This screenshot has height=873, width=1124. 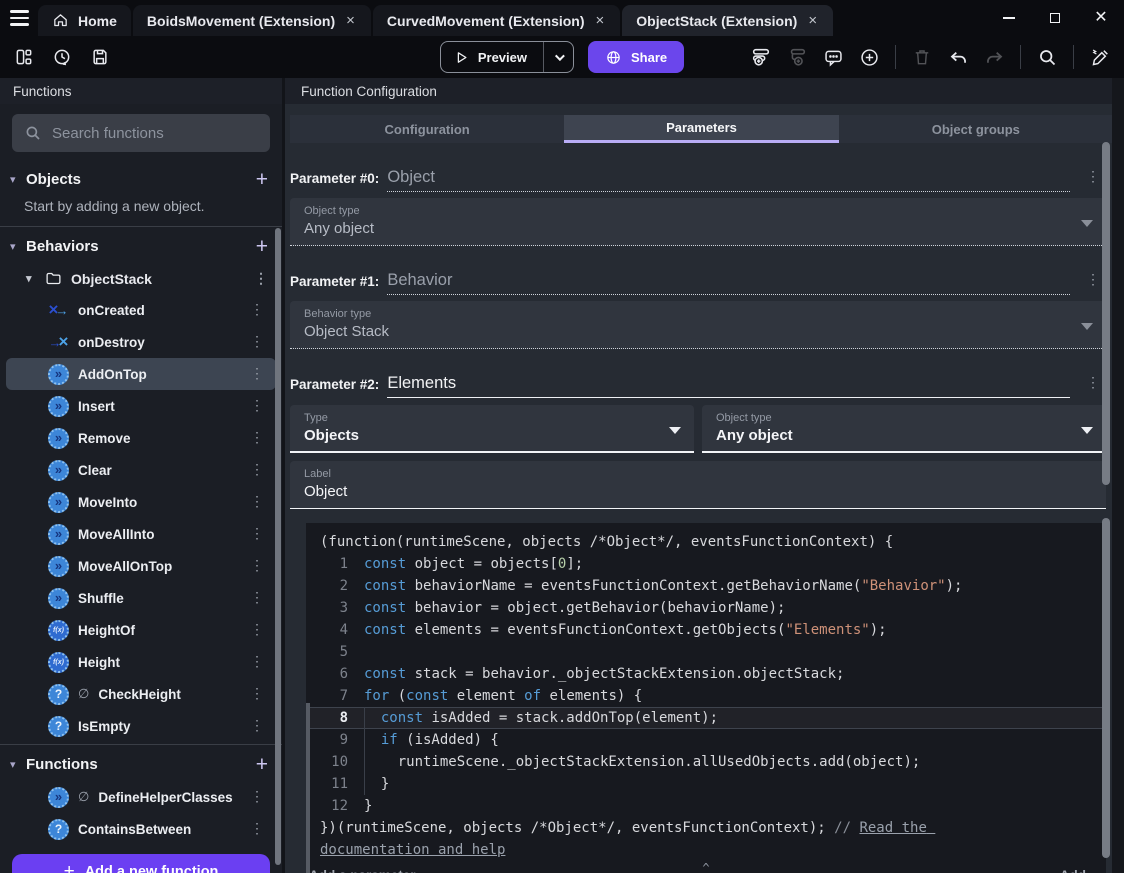 What do you see at coordinates (728, 20) in the screenshot?
I see `tab-objectstack: ObjectStack (Extension) ×` at bounding box center [728, 20].